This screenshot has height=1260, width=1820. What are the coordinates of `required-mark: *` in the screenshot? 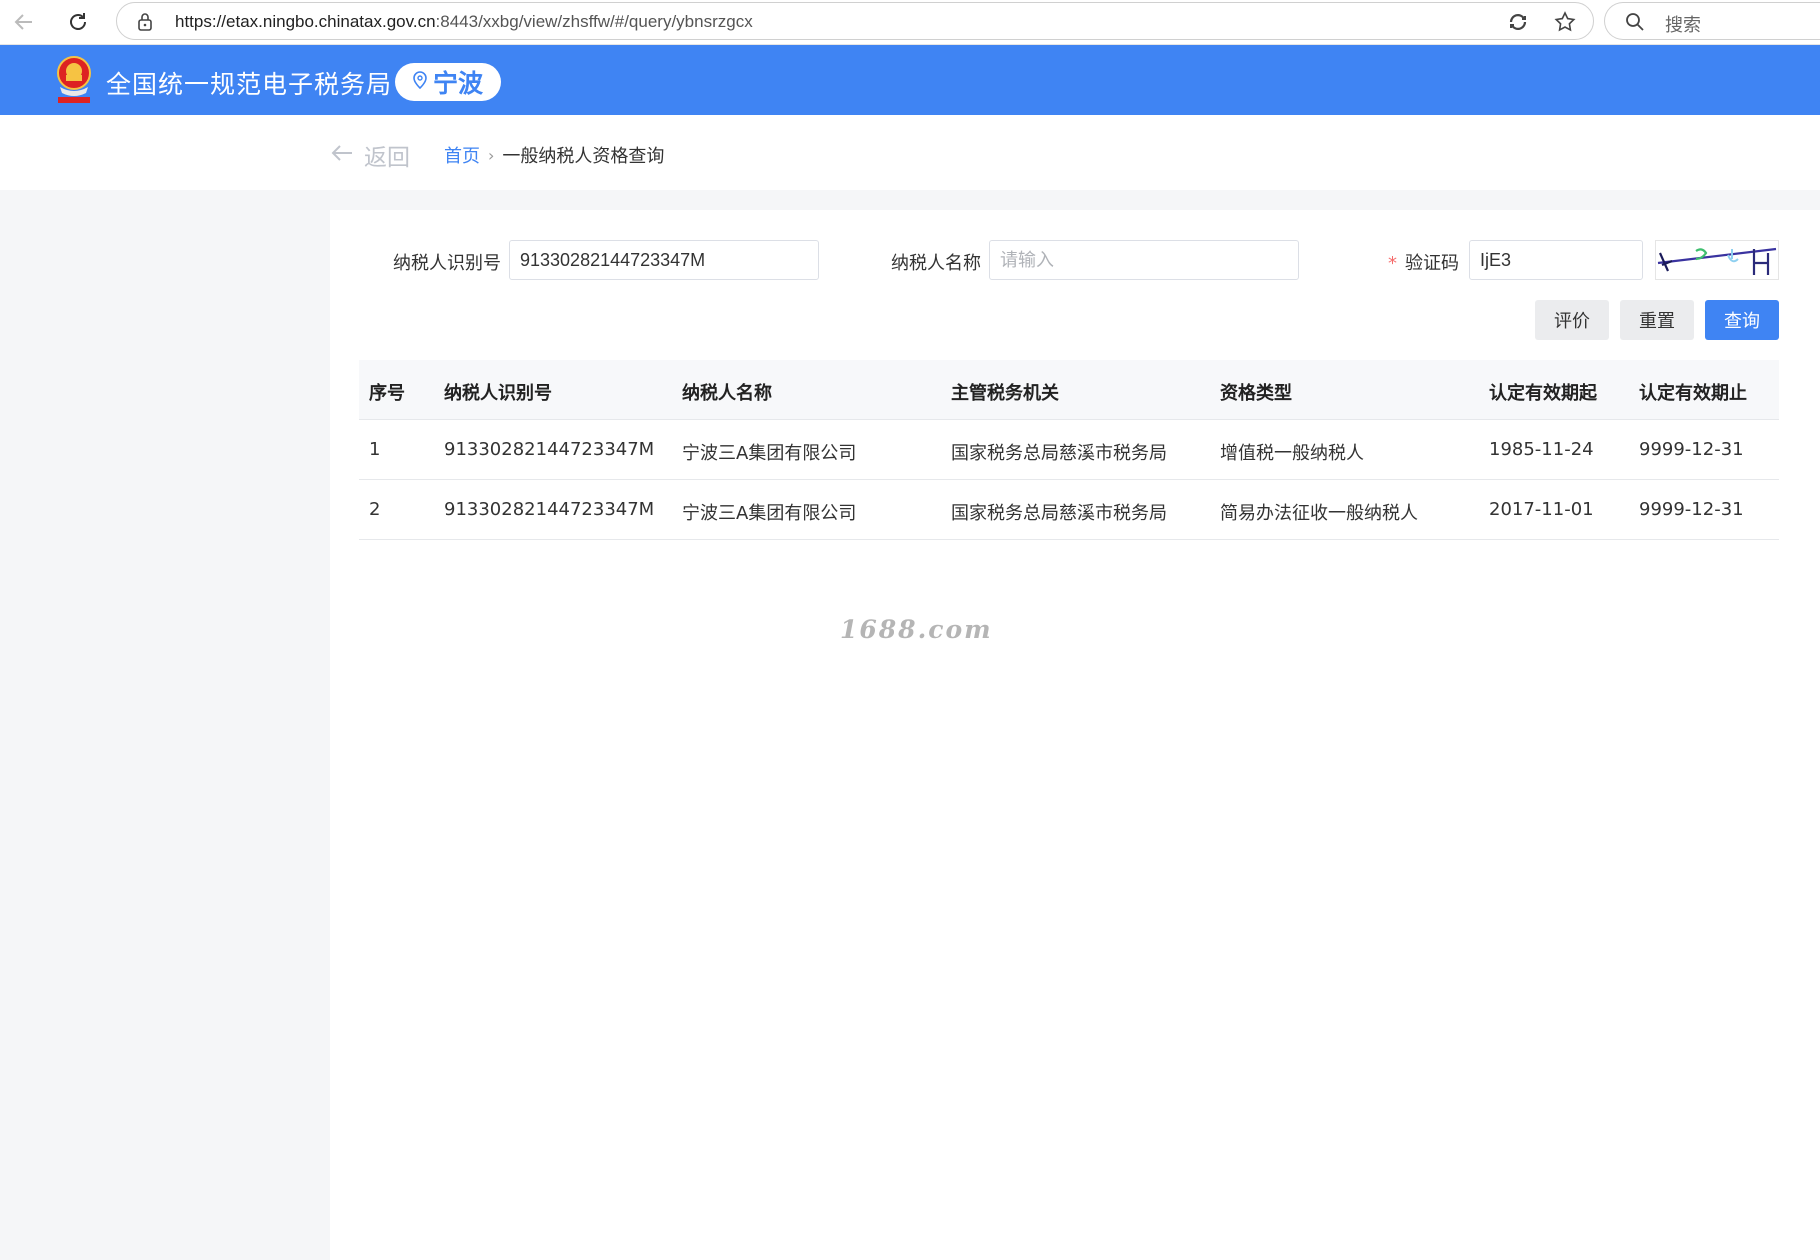 It's located at (1392, 263).